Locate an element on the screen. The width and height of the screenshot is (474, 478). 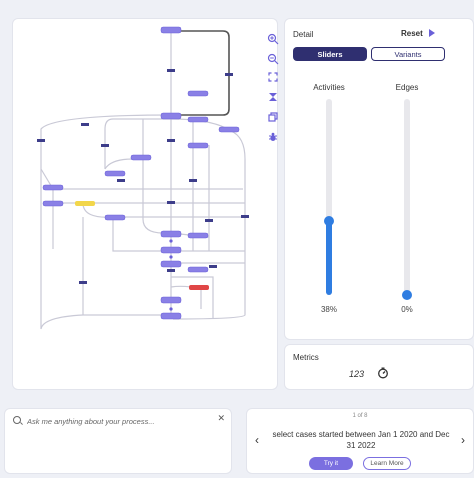
timer-icon is located at coordinates (383, 374).